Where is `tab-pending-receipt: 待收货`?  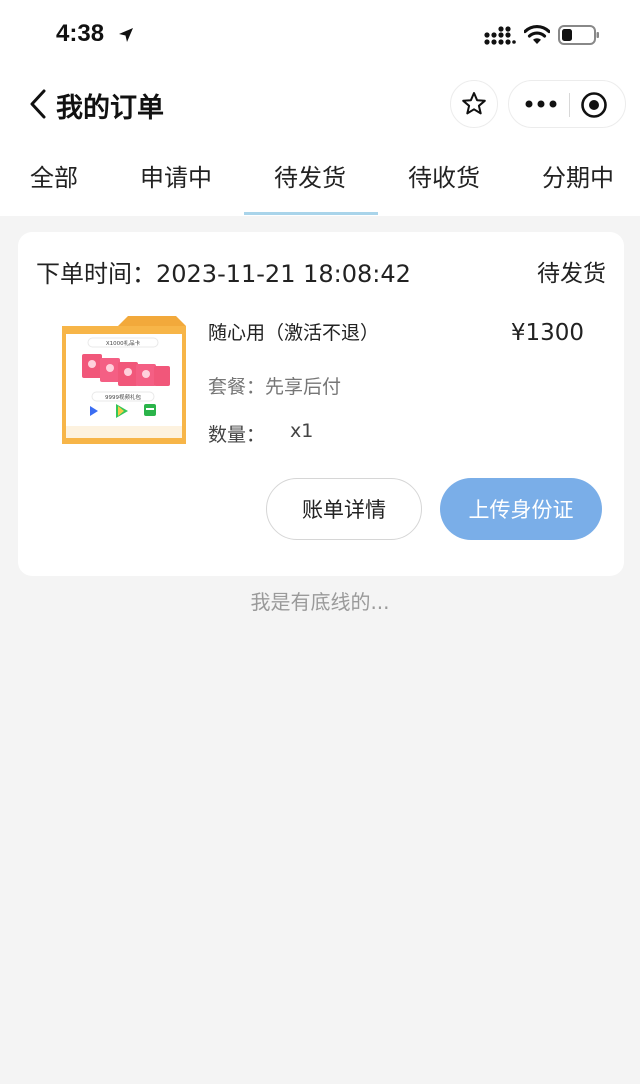 tab-pending-receipt: 待收货 is located at coordinates (444, 178).